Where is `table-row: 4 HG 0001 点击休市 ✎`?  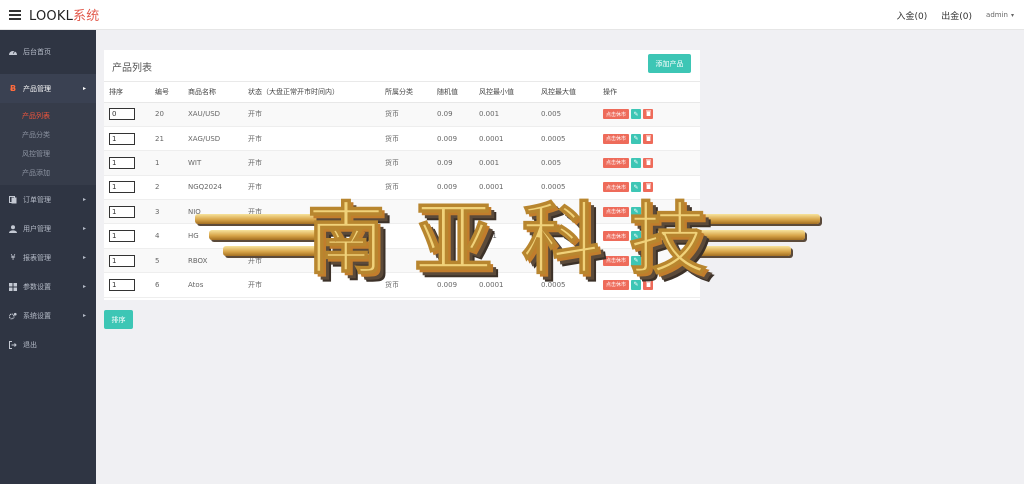 table-row: 4 HG 0001 点击休市 ✎ is located at coordinates (402, 236).